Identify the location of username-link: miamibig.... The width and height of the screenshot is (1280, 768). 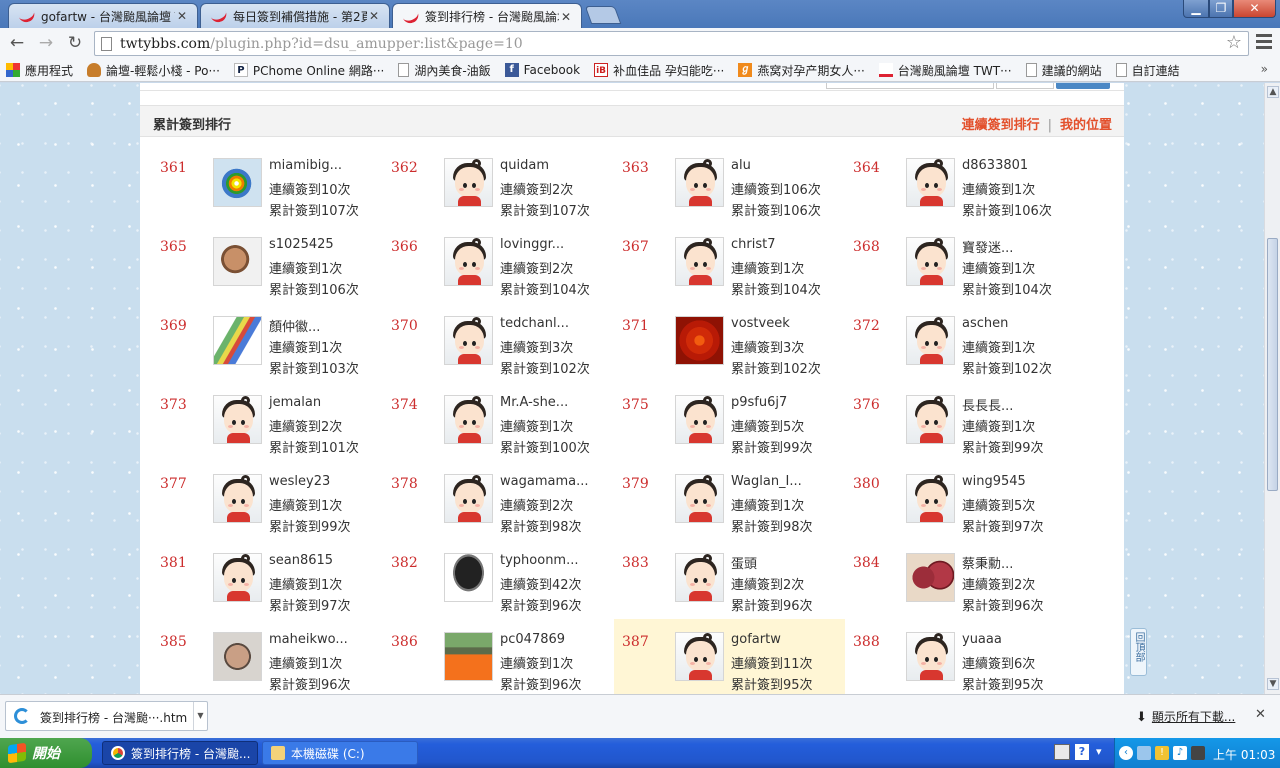
(305, 165).